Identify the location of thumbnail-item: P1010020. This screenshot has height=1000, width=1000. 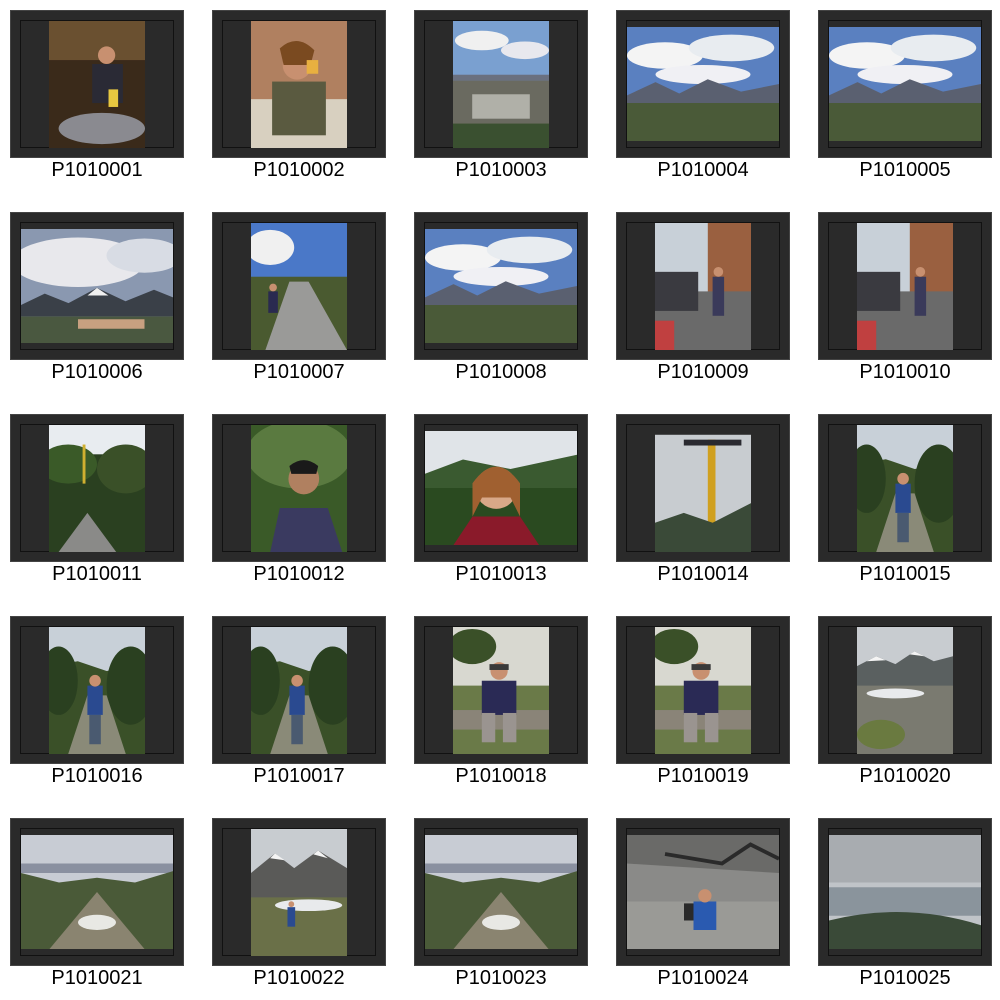
(905, 711).